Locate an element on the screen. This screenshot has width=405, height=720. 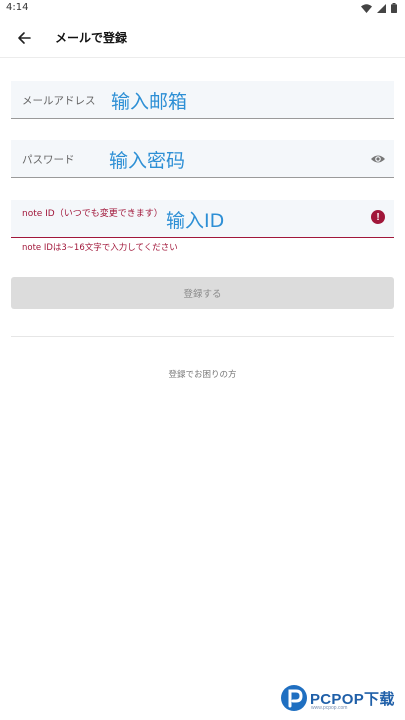
divider is located at coordinates (202, 336).